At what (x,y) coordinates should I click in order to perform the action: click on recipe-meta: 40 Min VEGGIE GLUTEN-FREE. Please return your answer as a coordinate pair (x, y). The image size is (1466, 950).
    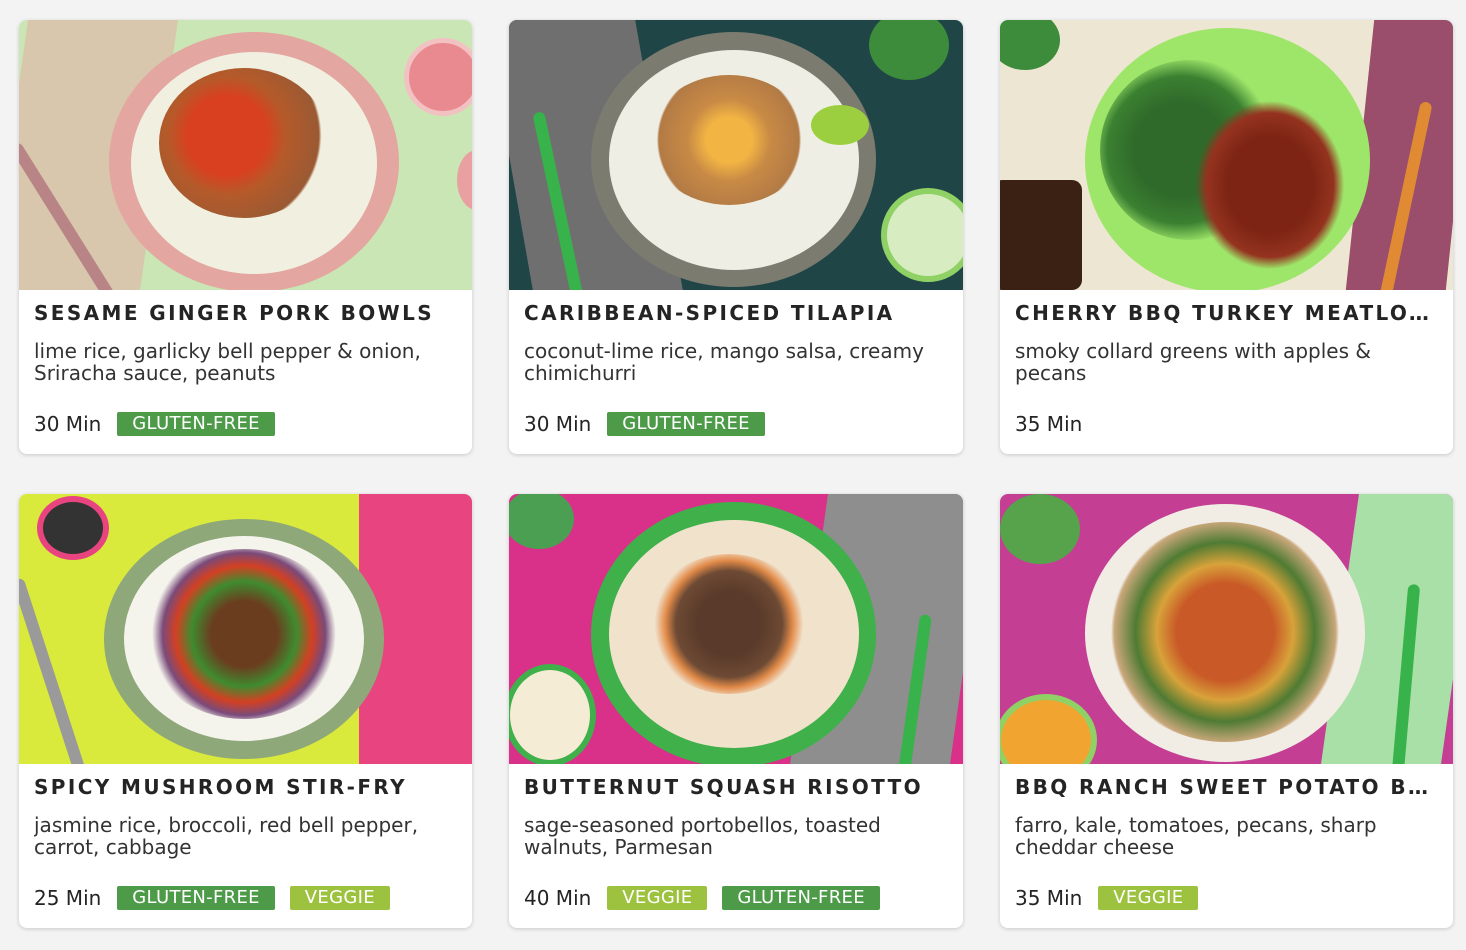
    Looking at the image, I should click on (709, 898).